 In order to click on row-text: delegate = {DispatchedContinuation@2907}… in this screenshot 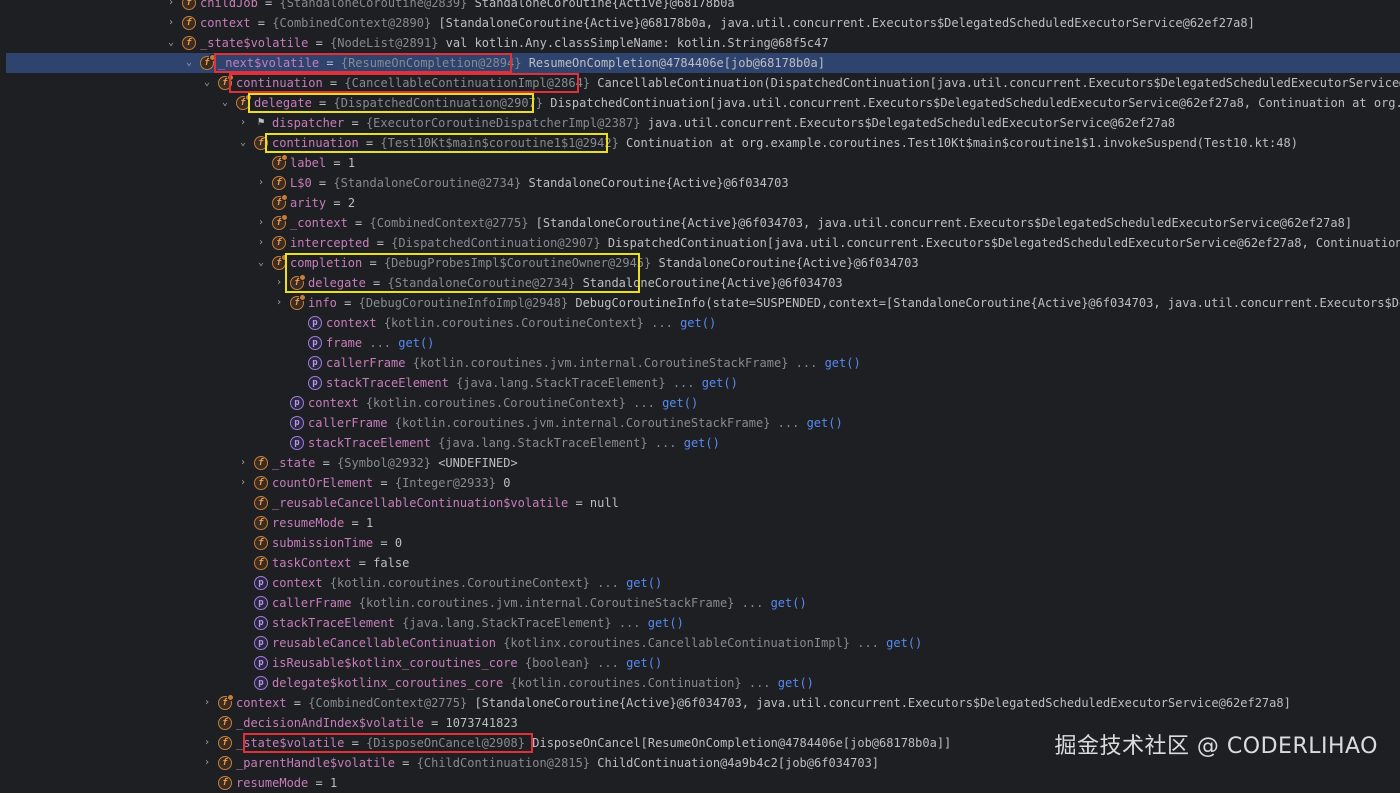, I will do `click(827, 103)`.